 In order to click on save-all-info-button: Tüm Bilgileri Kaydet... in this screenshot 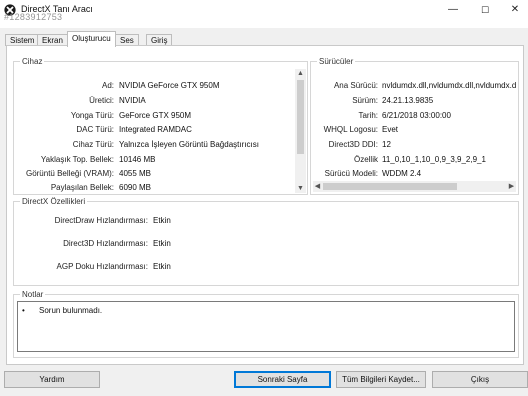, I will do `click(381, 379)`.